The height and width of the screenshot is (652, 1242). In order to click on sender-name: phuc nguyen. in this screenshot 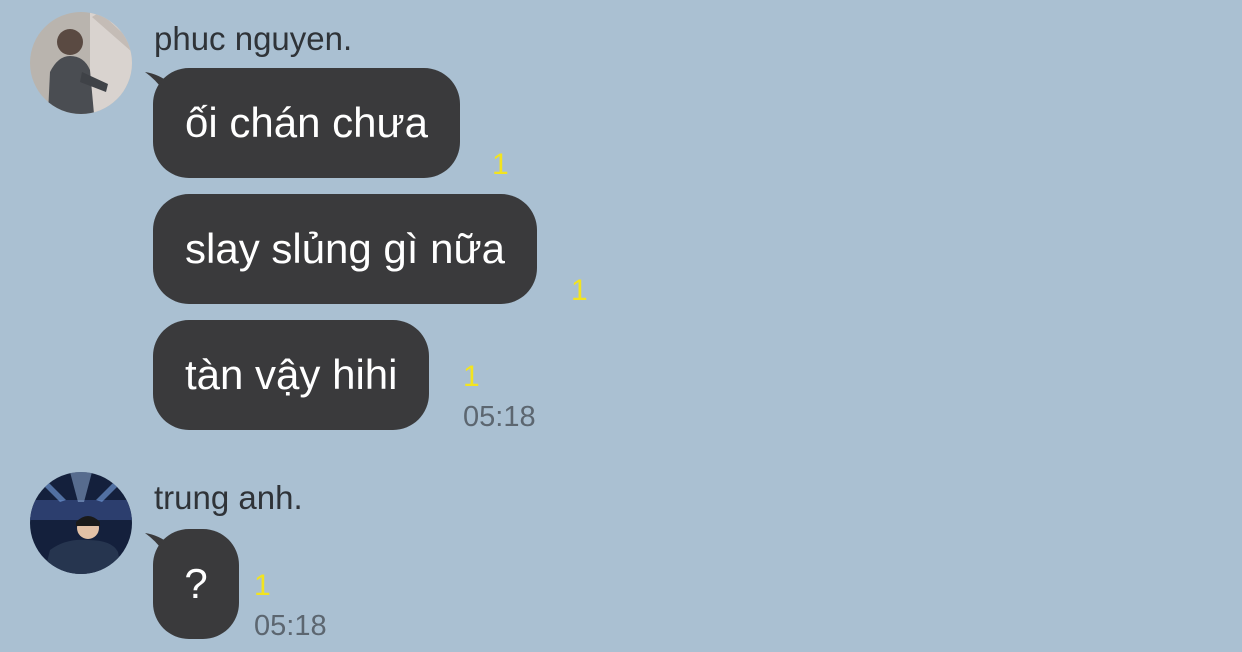, I will do `click(253, 38)`.